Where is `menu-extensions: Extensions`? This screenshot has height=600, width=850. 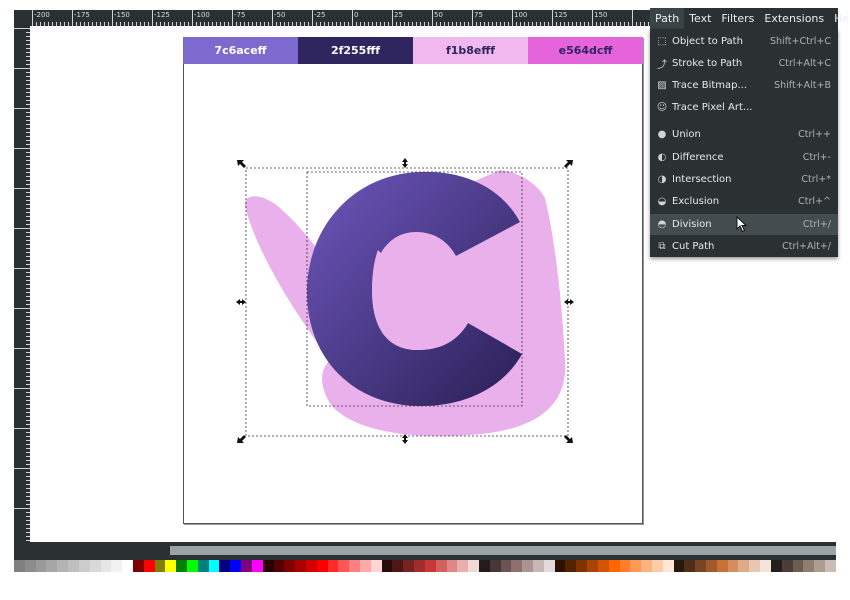 menu-extensions: Extensions is located at coordinates (794, 18).